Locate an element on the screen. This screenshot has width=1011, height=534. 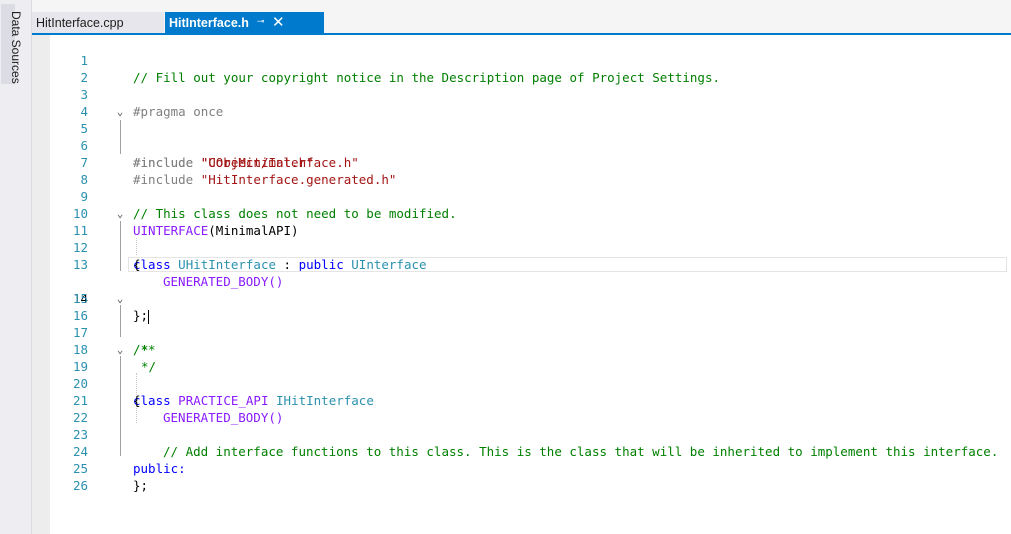
tab-label: HitInterface.cpp is located at coordinates (80, 22).